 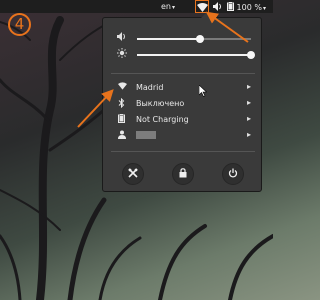 I want to click on menu-item-bluetooth: Выключено ▸, so click(x=183, y=103).